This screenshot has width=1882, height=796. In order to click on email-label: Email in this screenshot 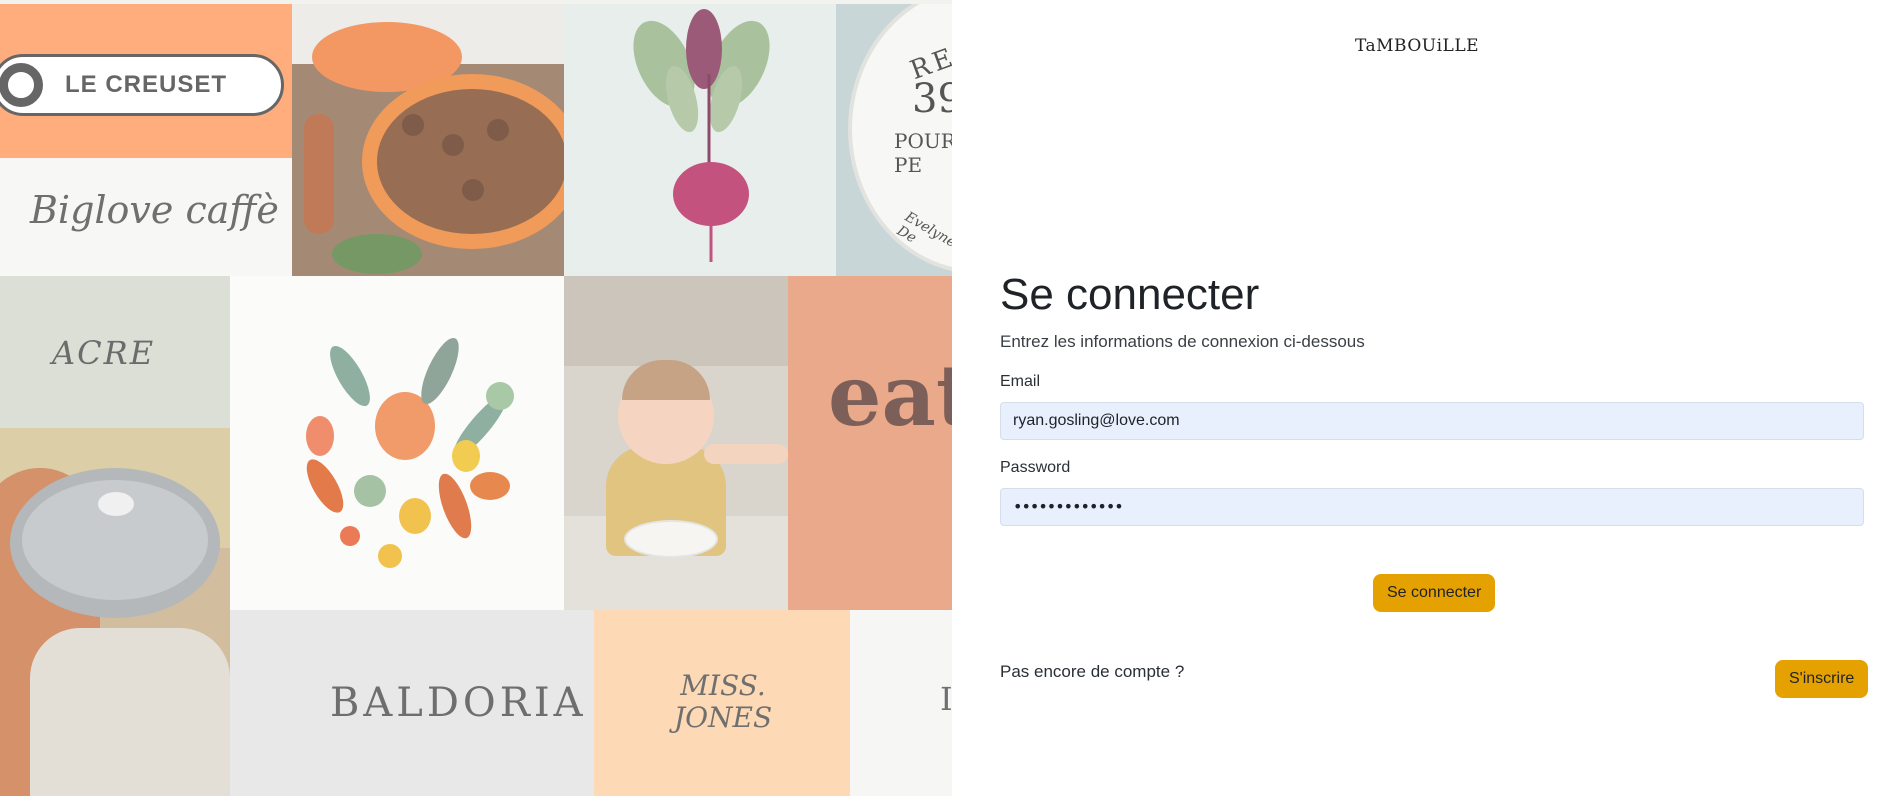, I will do `click(1020, 381)`.